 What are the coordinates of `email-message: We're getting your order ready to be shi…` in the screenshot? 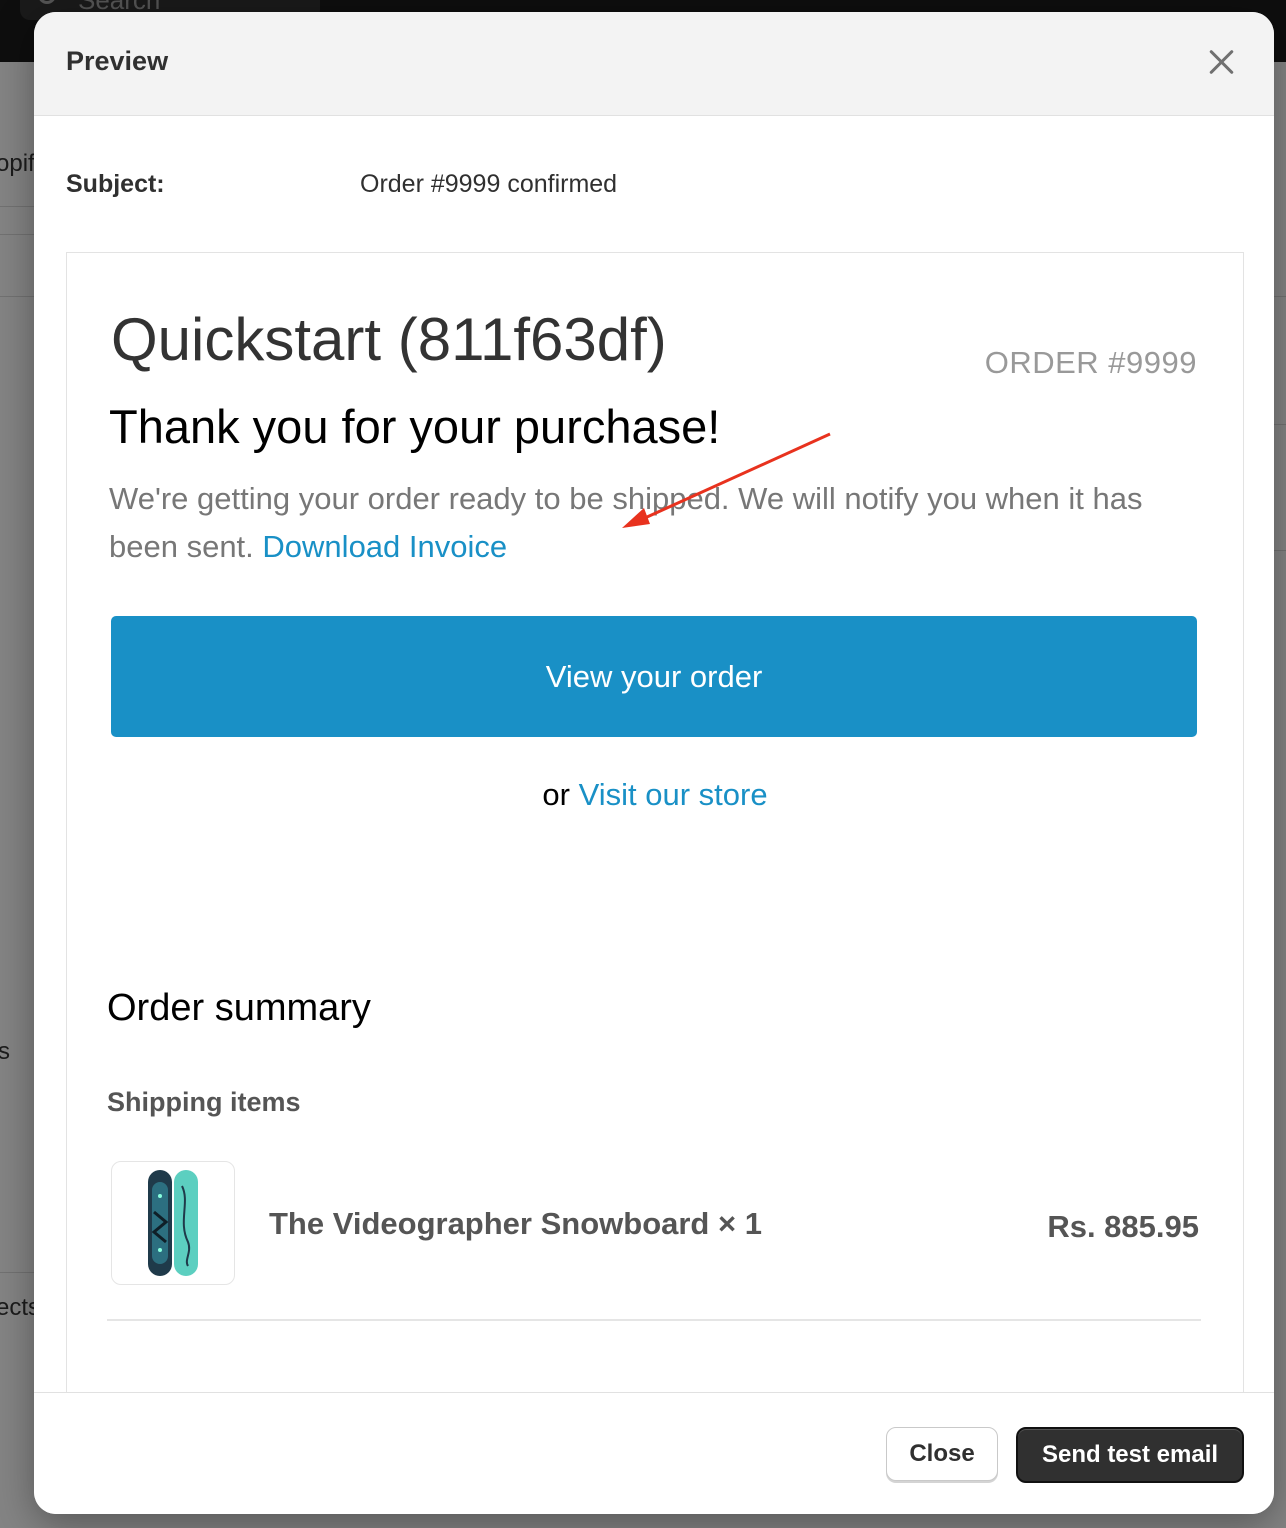 It's located at (644, 523).